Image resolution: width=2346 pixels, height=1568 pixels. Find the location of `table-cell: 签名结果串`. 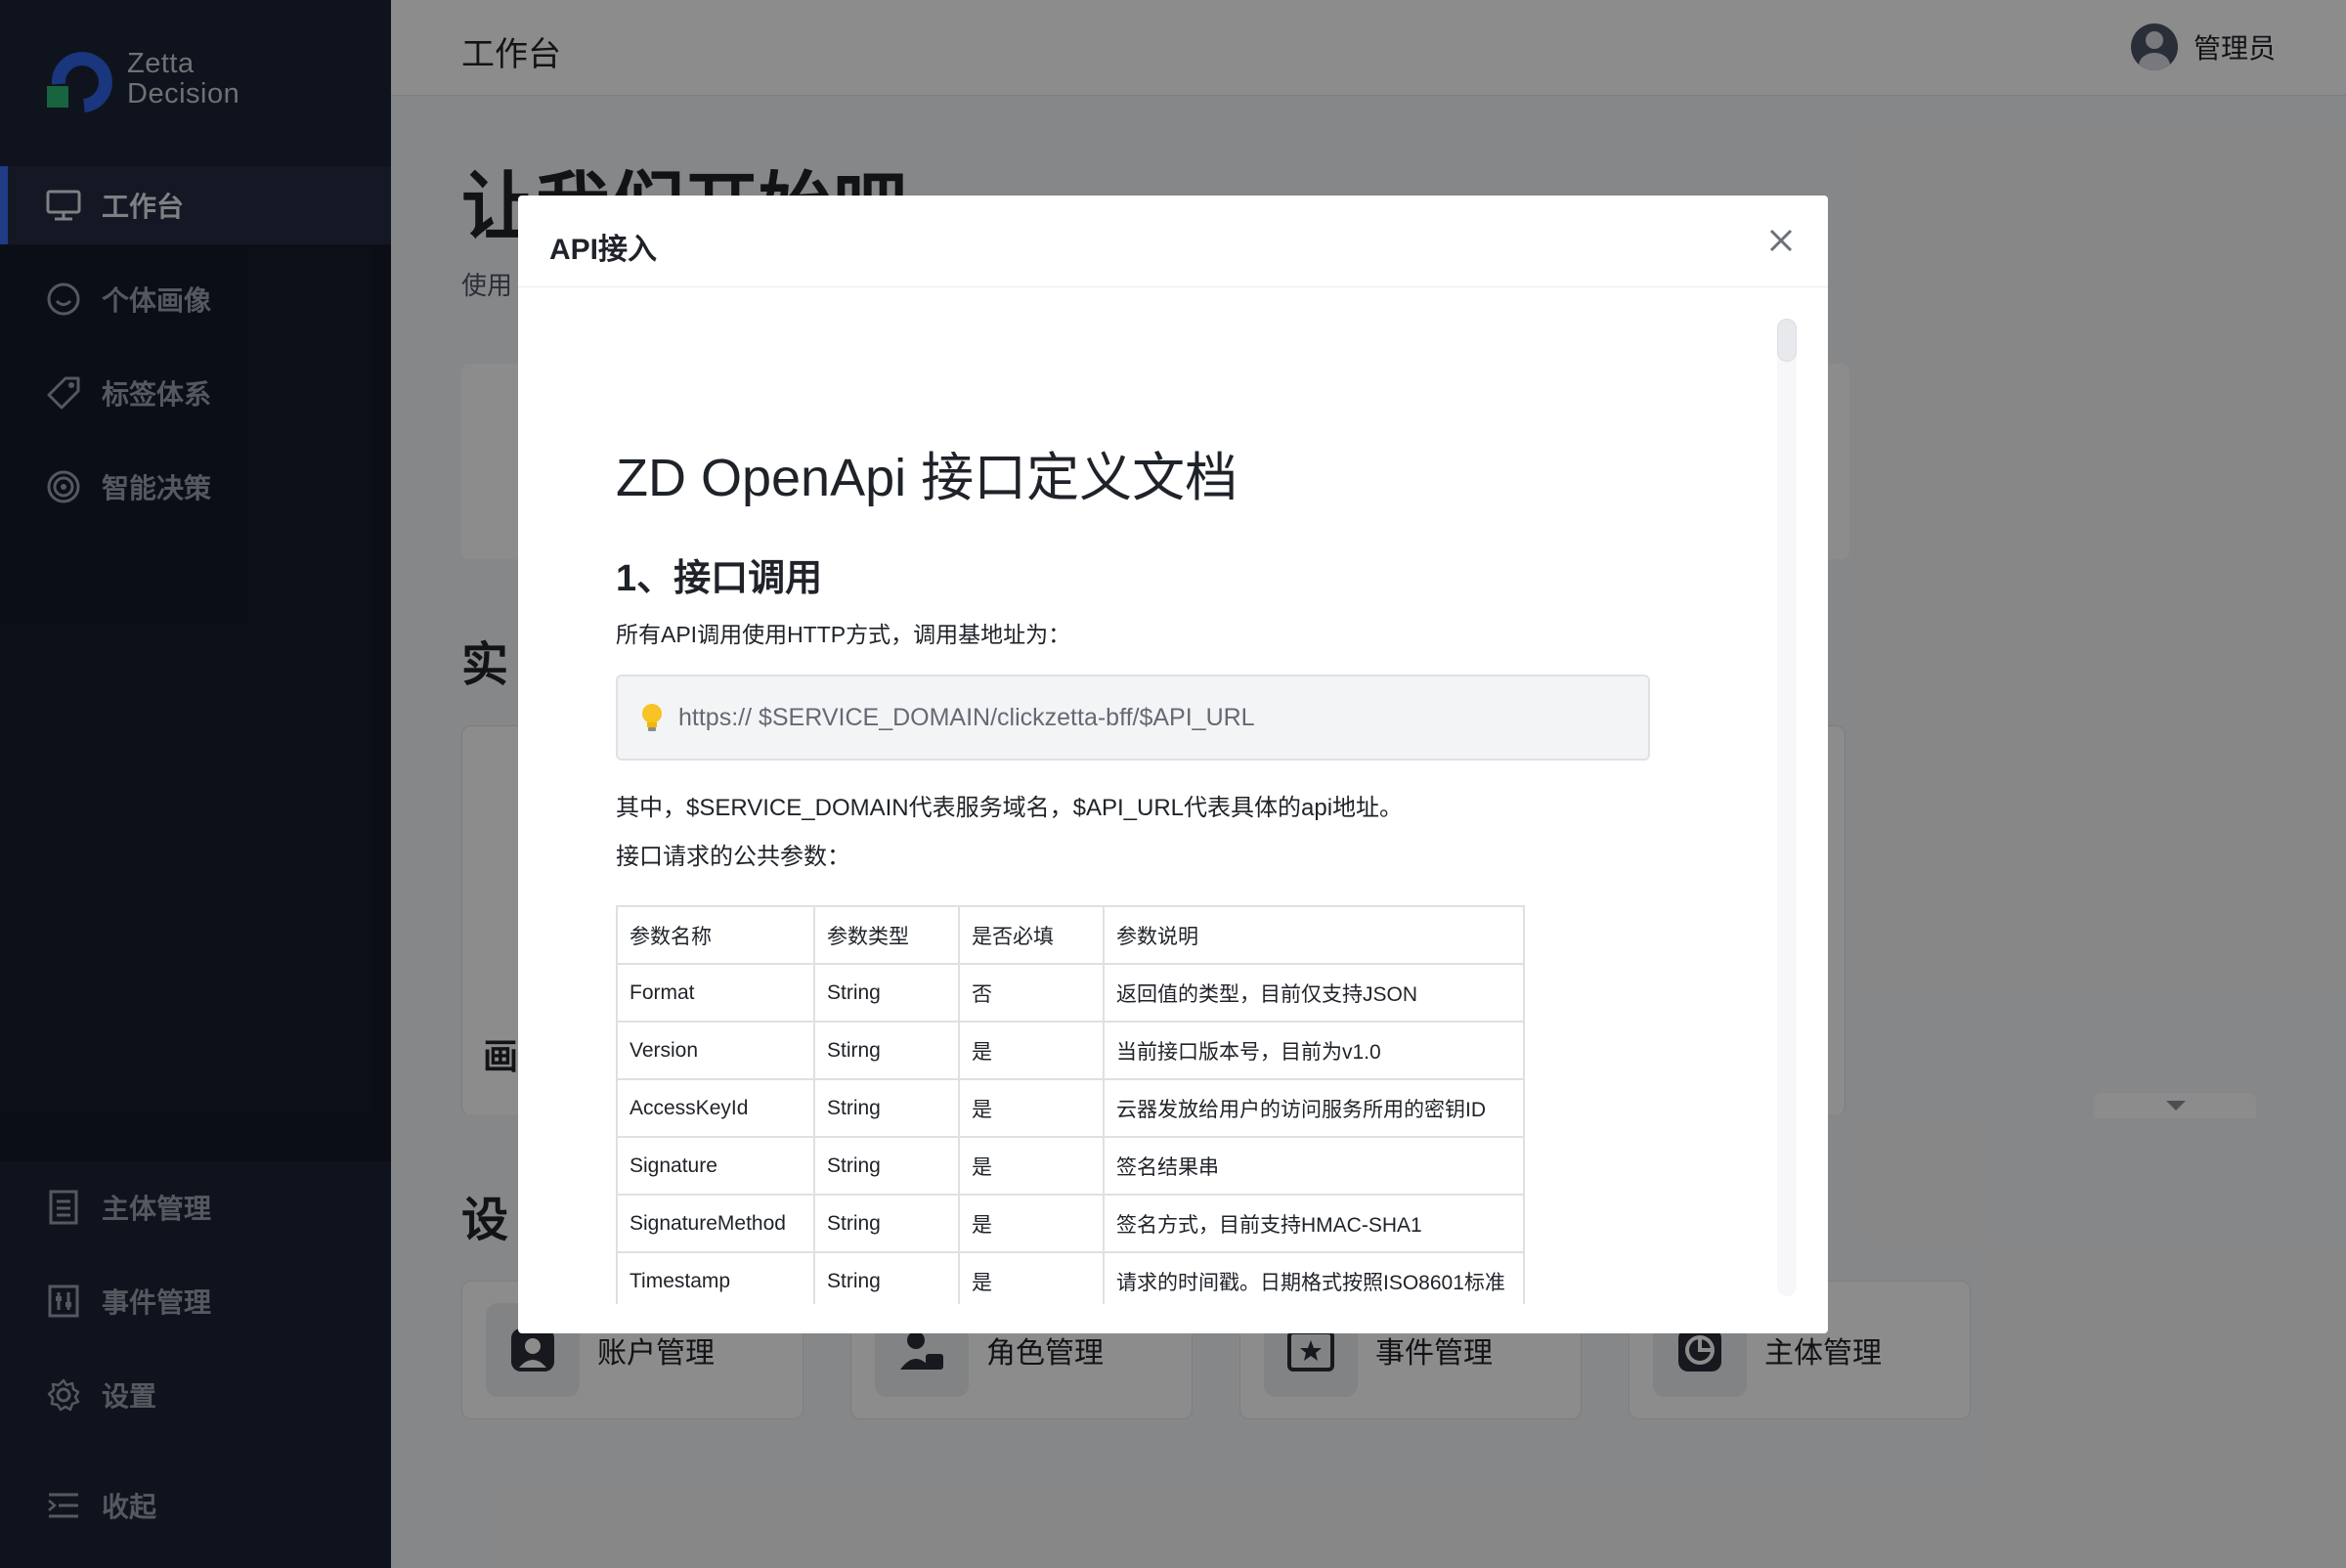

table-cell: 签名结果串 is located at coordinates (1314, 1166).